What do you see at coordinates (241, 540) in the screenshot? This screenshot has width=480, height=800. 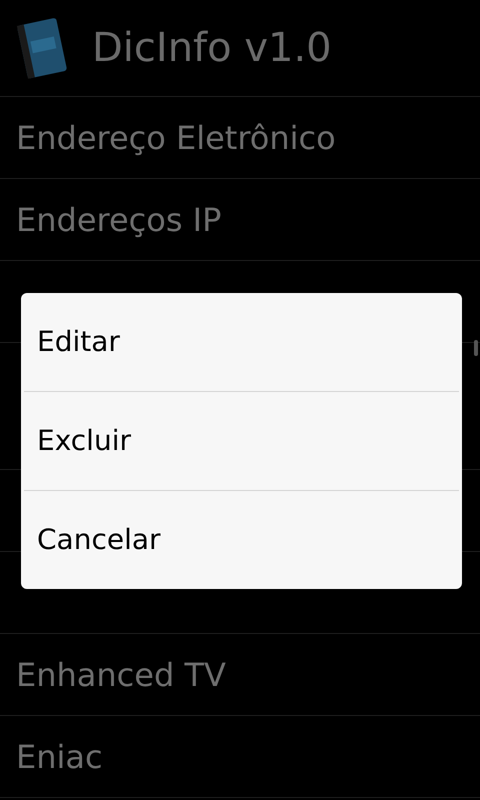 I see `menu-item: Cancelar` at bounding box center [241, 540].